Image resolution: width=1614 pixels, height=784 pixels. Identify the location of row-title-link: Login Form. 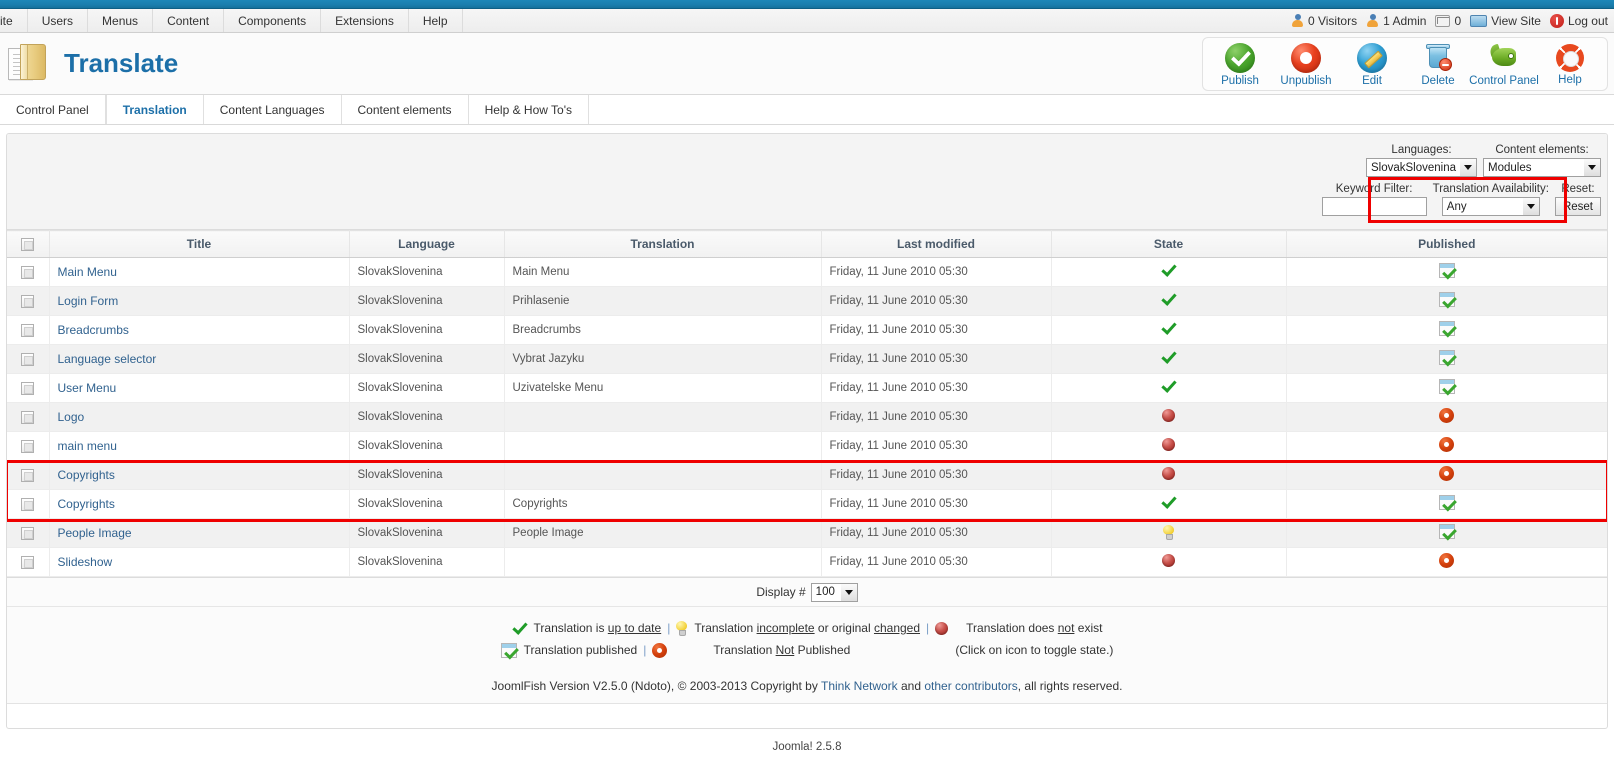
(88, 301).